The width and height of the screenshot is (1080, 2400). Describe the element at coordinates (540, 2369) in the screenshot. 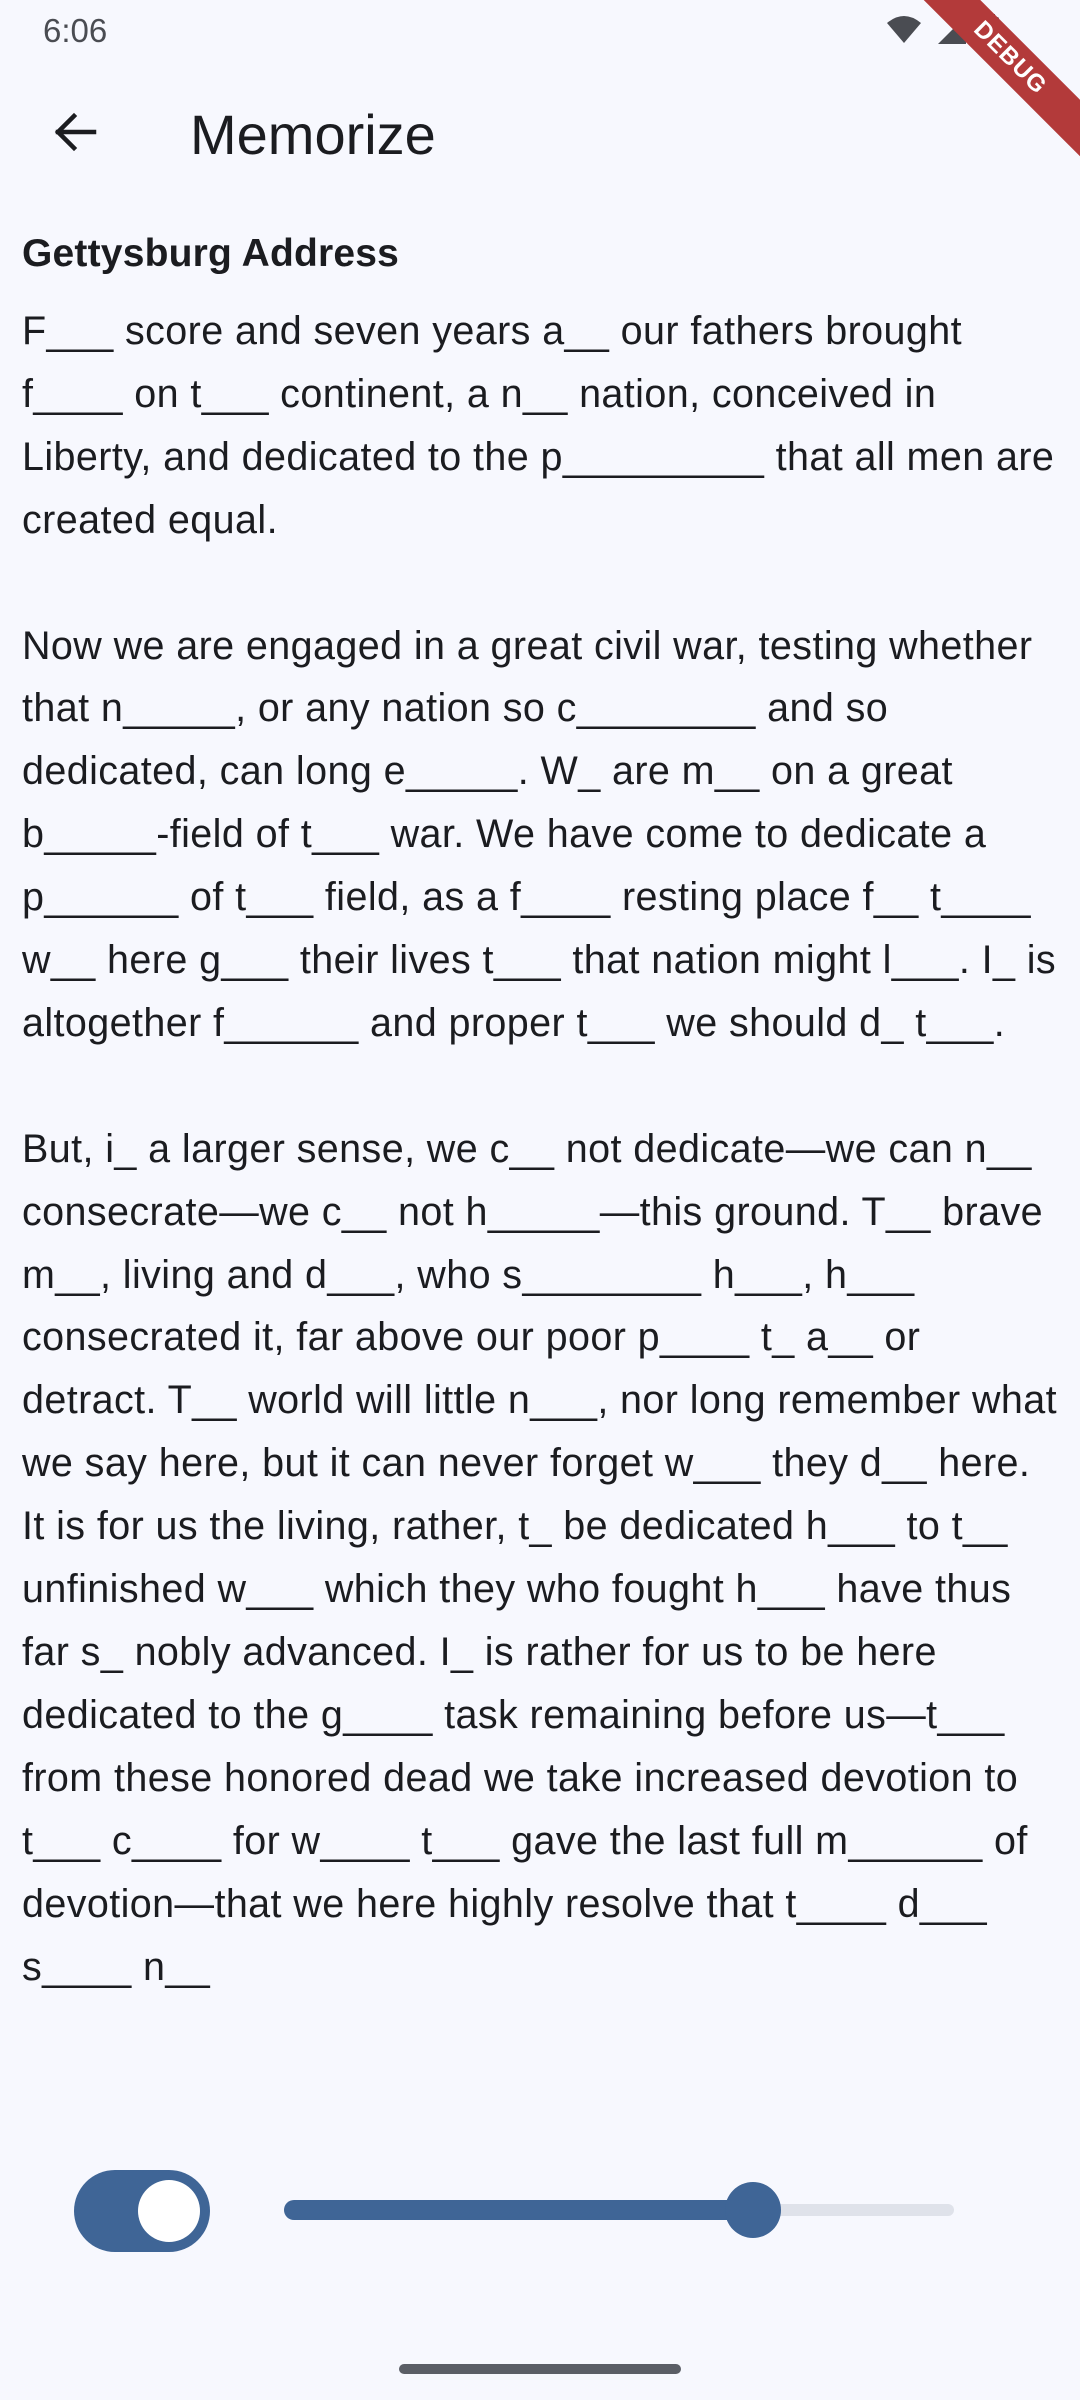

I see `gesture-handle` at that location.